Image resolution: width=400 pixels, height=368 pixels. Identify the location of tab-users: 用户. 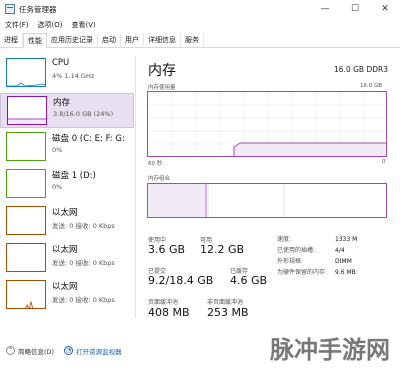
(132, 40).